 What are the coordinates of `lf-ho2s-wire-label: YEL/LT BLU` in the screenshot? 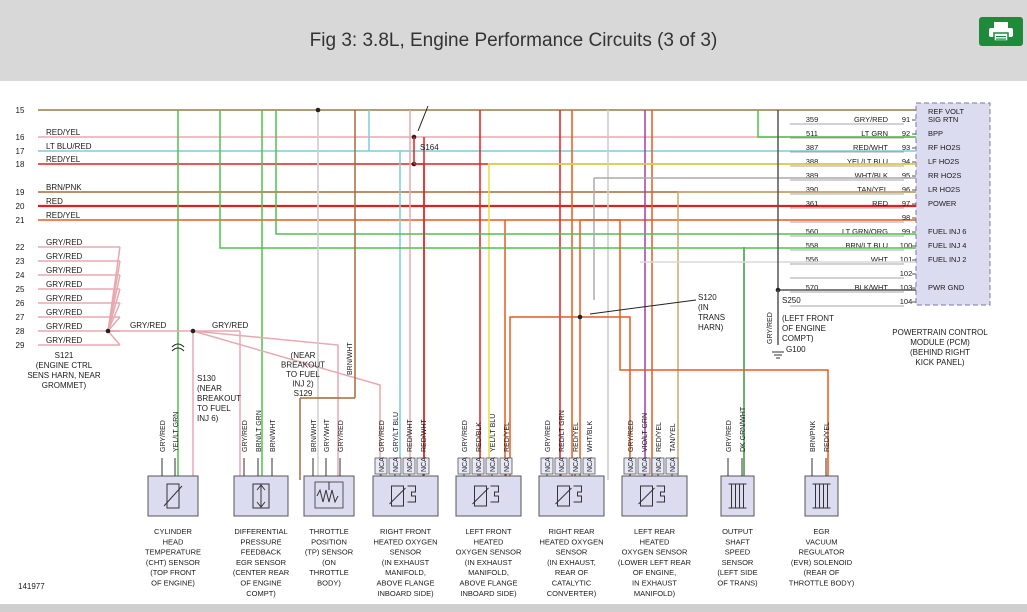 It's located at (493, 433).